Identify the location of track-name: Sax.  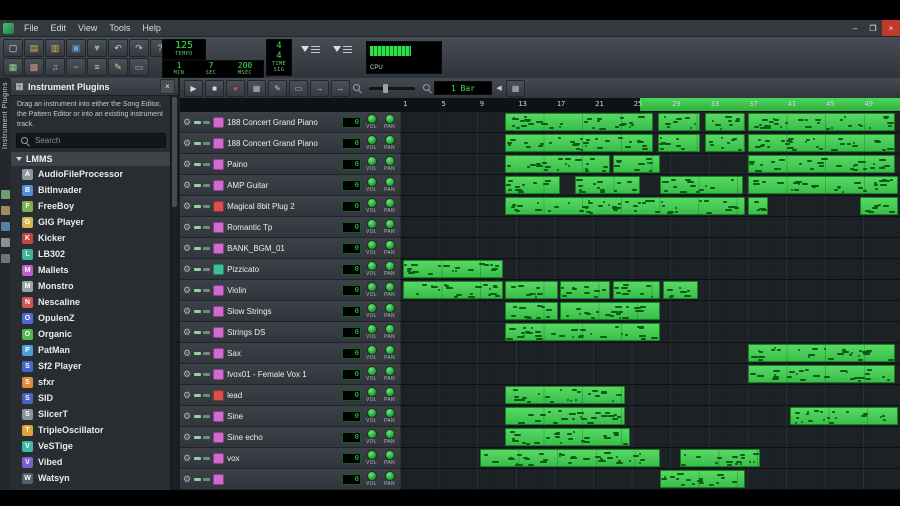
(283, 353).